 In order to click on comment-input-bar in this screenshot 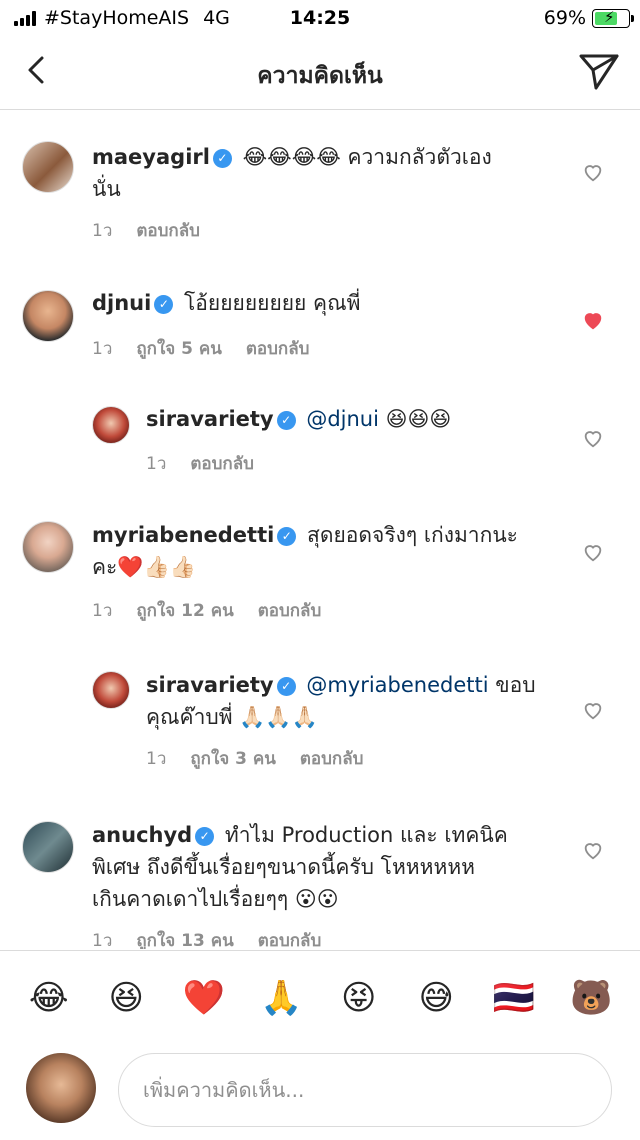, I will do `click(320, 1092)`.